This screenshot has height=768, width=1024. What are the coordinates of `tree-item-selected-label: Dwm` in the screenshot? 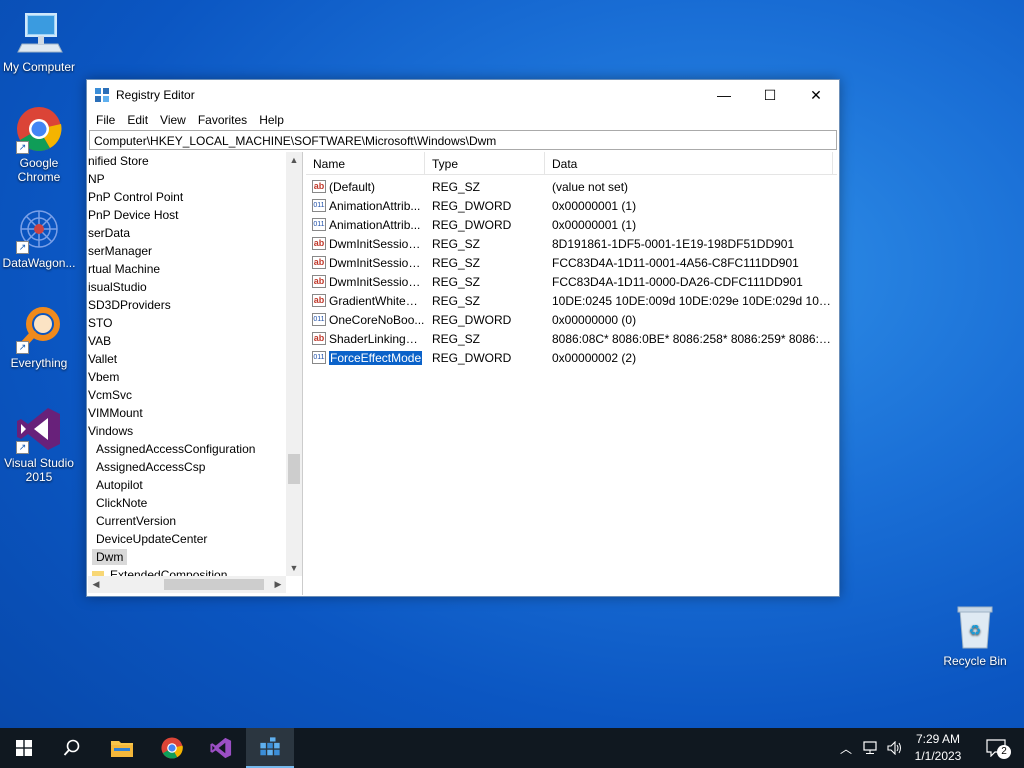 It's located at (110, 557).